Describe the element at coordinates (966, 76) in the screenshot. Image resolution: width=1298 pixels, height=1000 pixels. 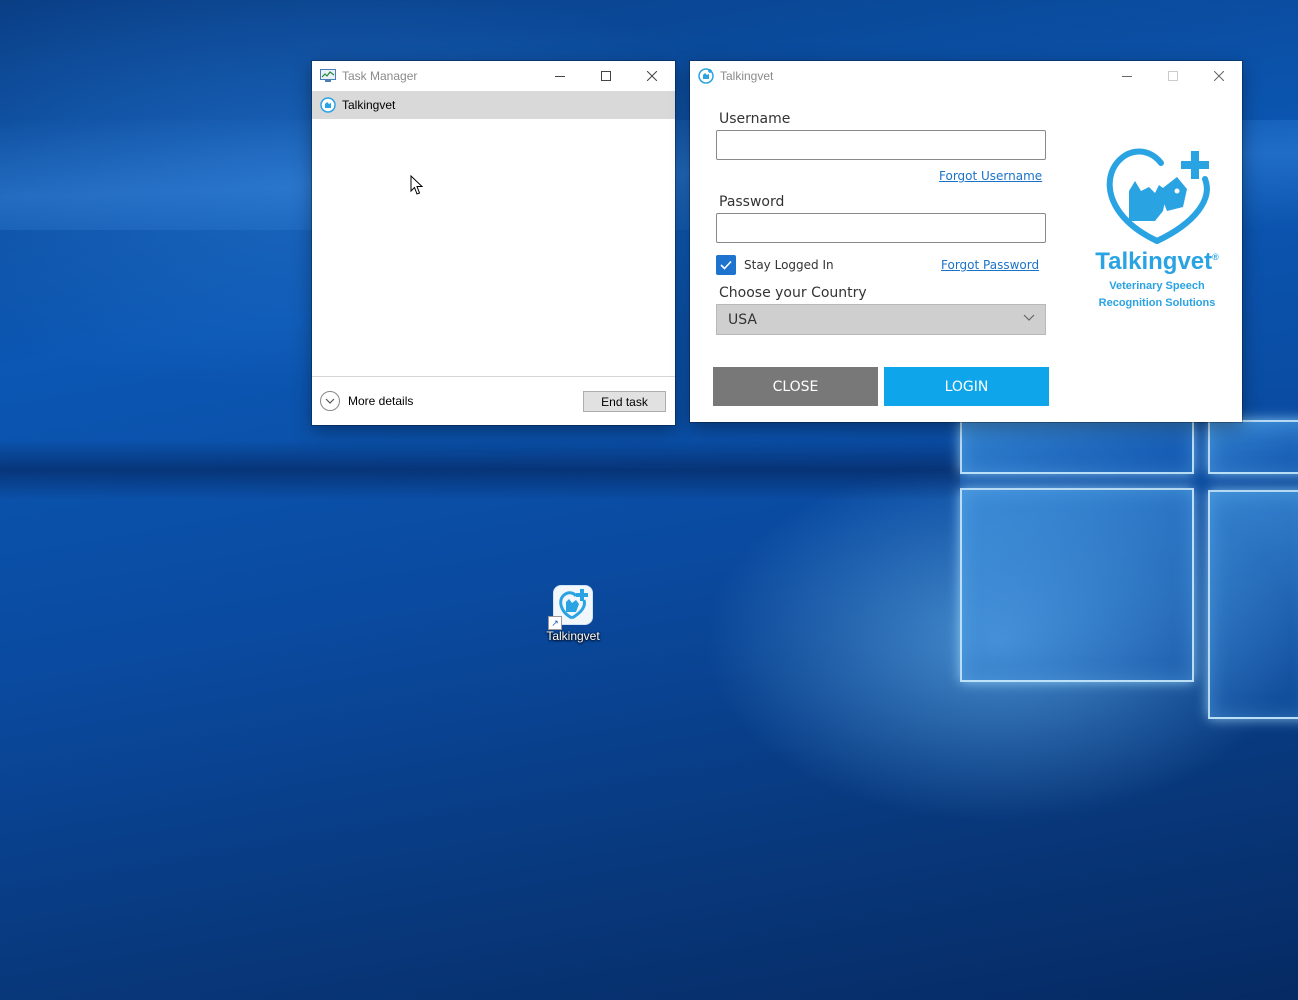
I see `talkingvet-titlebar: Talkingvet` at that location.